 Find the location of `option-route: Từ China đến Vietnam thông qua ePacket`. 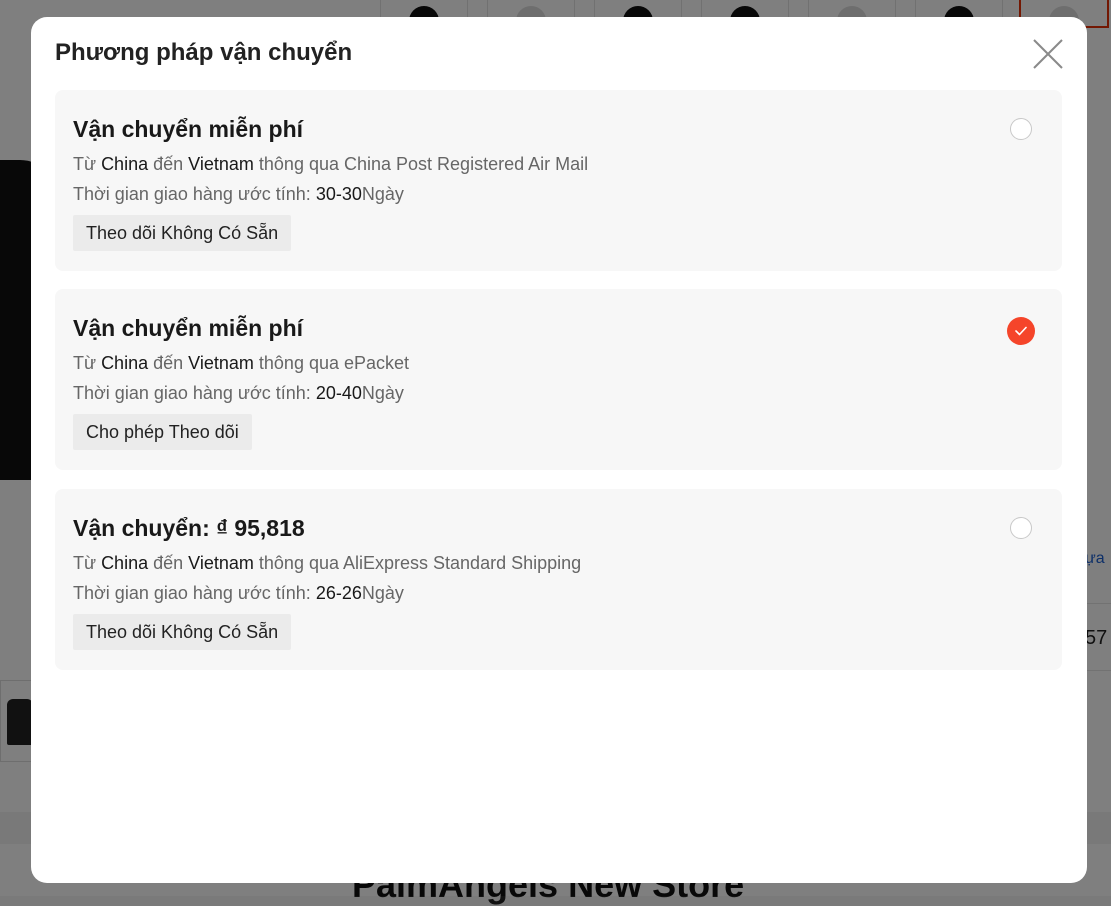

option-route: Từ China đến Vietnam thông qua ePacket is located at coordinates (241, 363).